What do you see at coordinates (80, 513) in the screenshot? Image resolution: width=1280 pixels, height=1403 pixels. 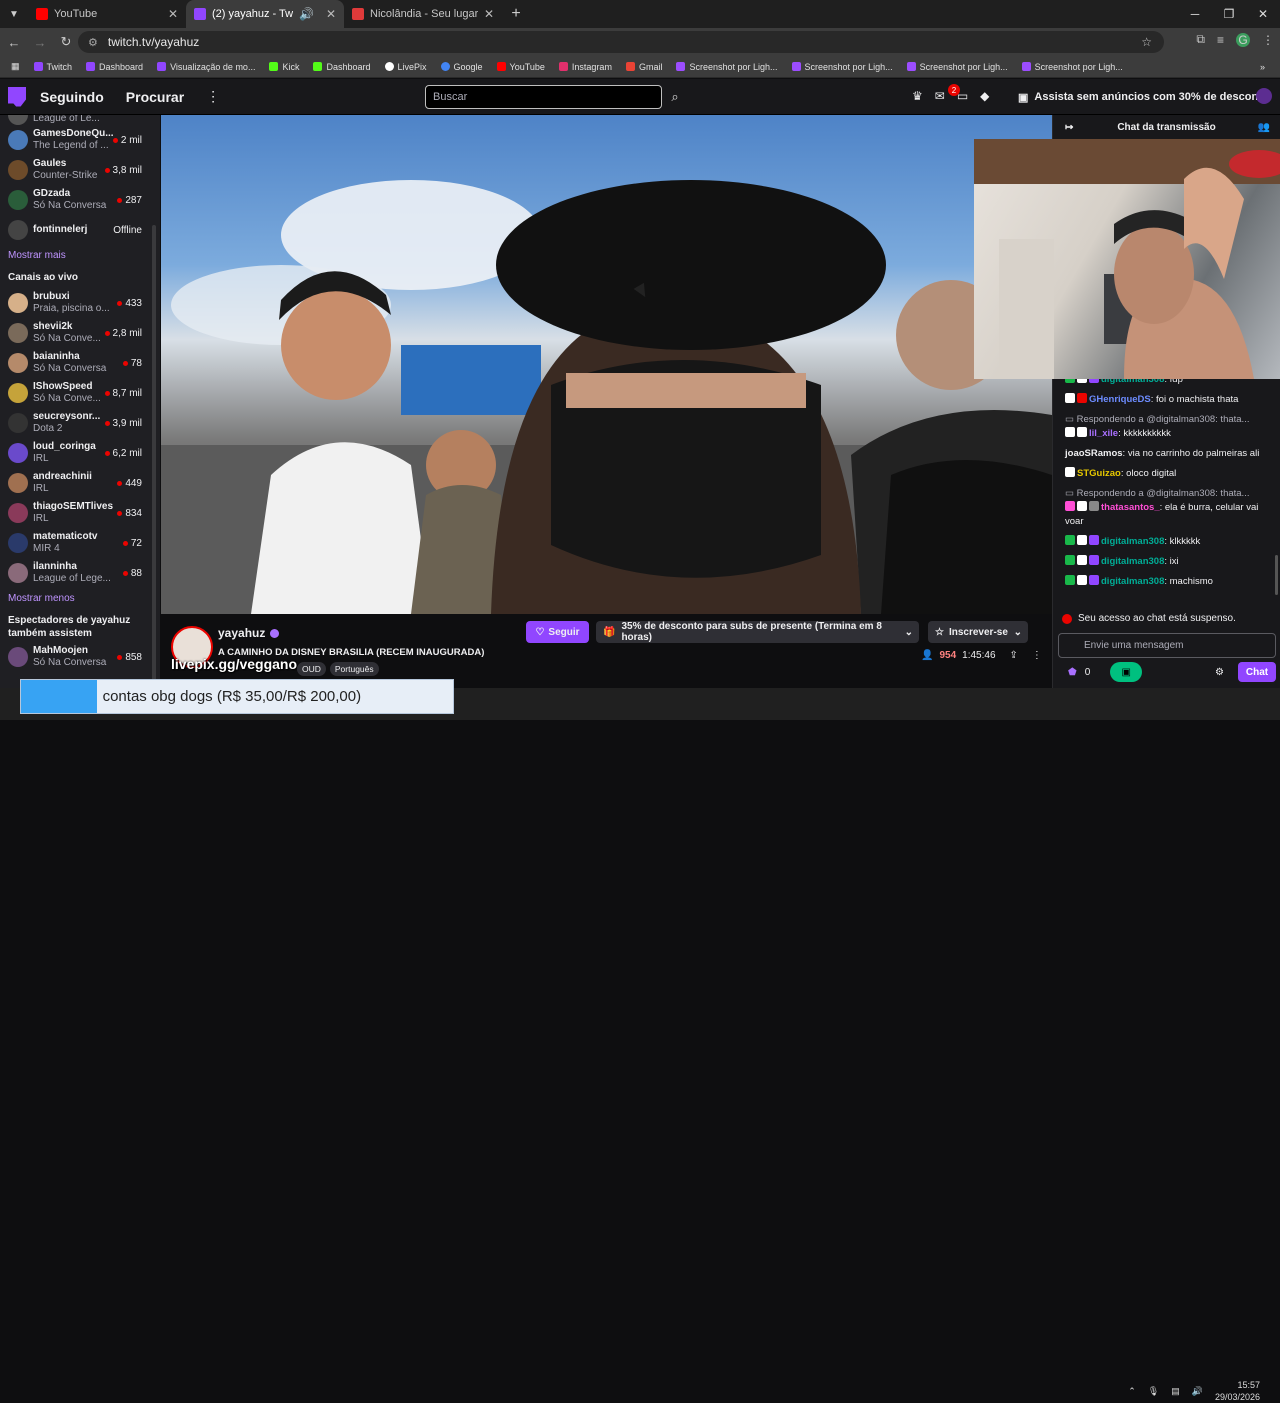 I see `sidebar-channel-item: thiagoSEMTlives IRL 834` at bounding box center [80, 513].